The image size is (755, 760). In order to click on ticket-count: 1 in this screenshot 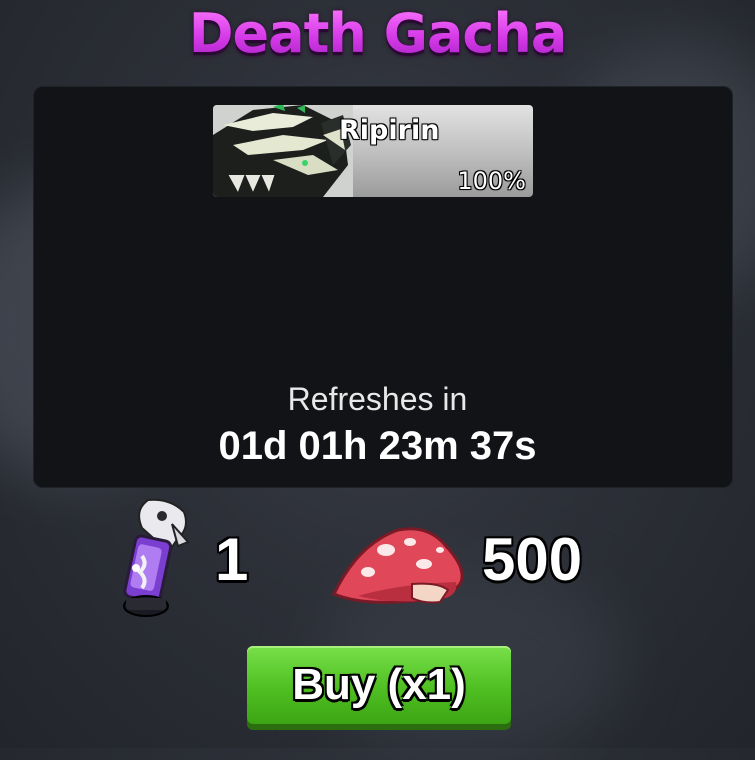, I will do `click(232, 559)`.